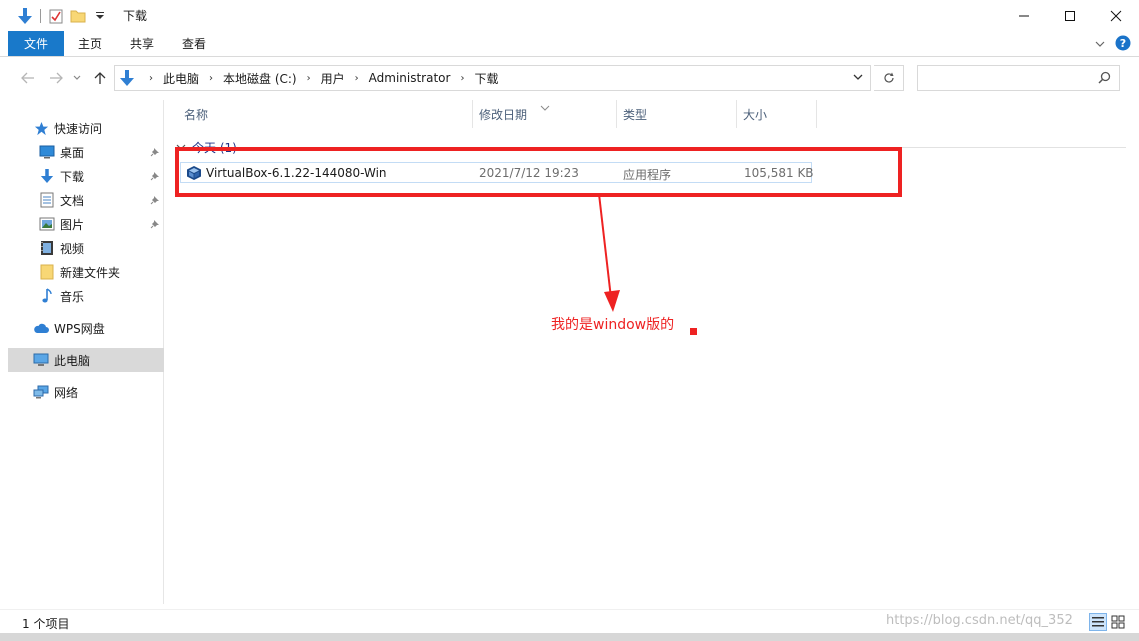 This screenshot has width=1139, height=641. What do you see at coordinates (609, 252) in the screenshot?
I see `annotation-arrow` at bounding box center [609, 252].